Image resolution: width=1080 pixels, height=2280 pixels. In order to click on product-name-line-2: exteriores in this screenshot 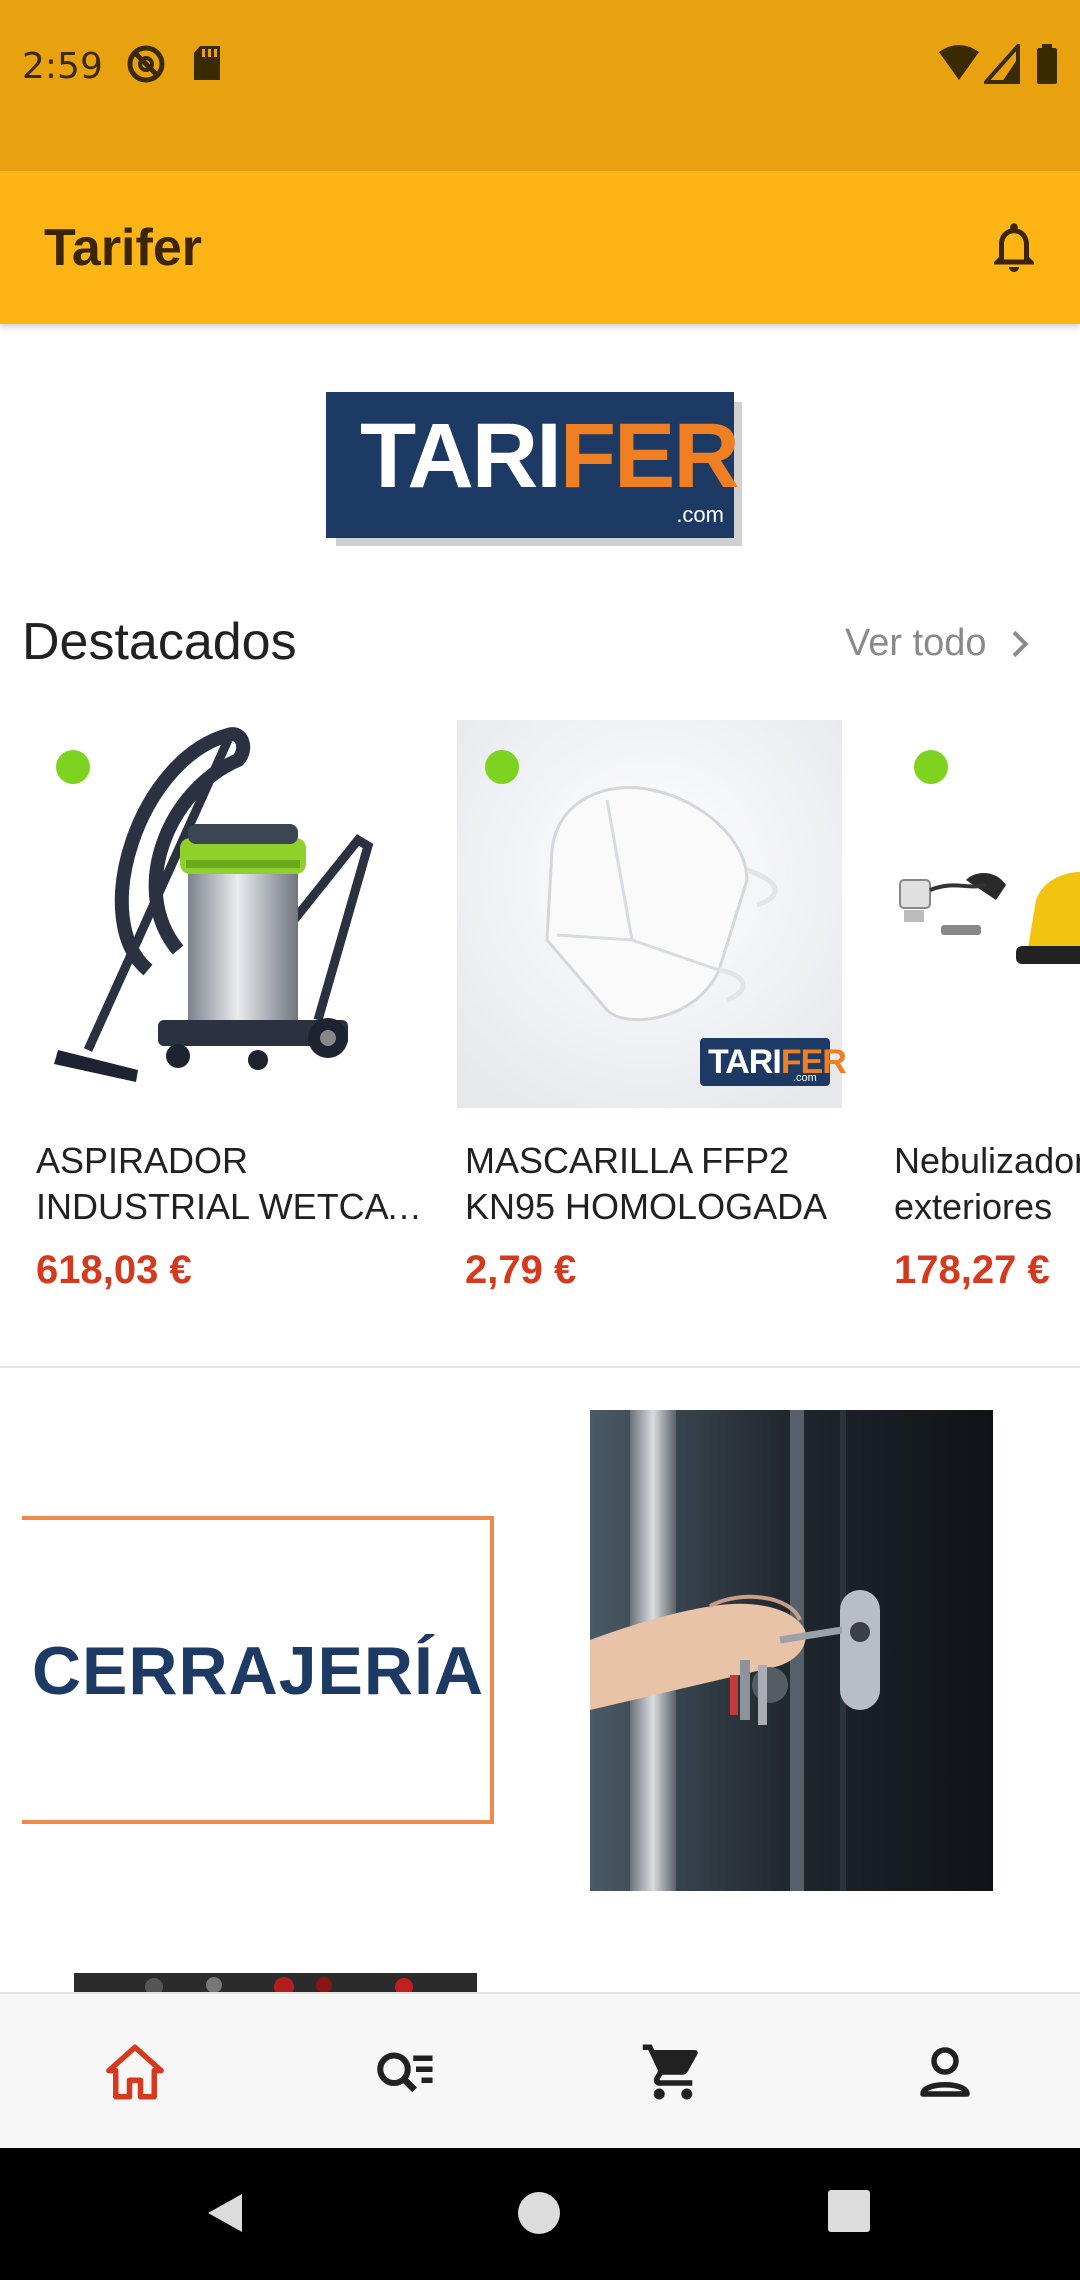, I will do `click(973, 1206)`.